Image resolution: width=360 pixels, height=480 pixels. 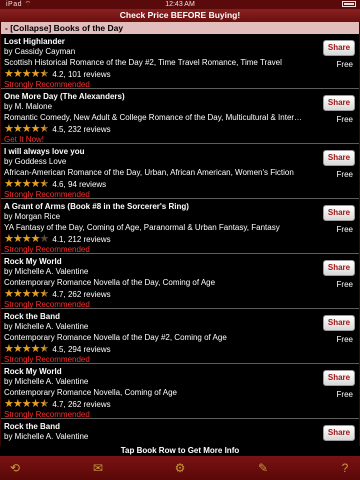 What do you see at coordinates (180, 28) in the screenshot?
I see `collapse-section-toggle: - [Collapse] Books of the Day` at bounding box center [180, 28].